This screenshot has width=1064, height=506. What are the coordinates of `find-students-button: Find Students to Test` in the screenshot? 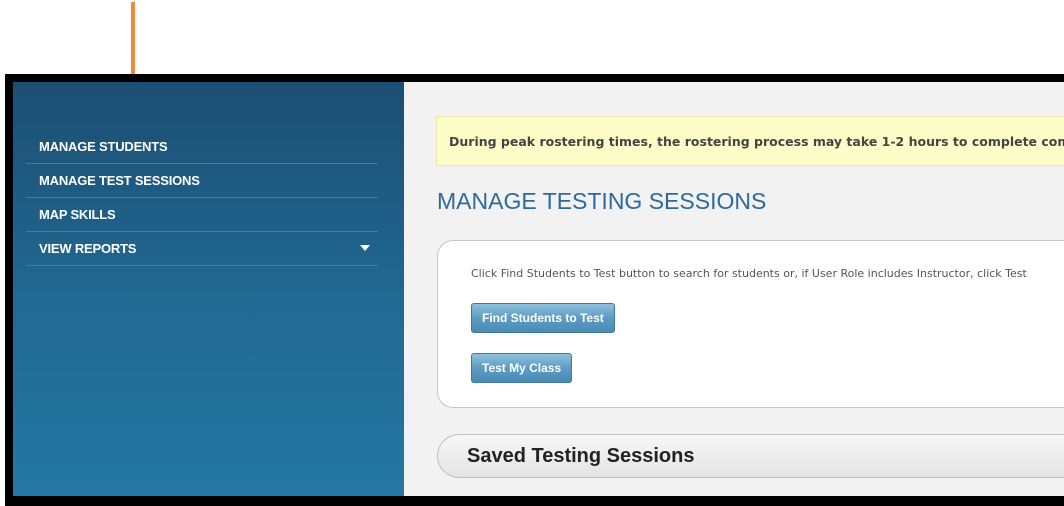 It's located at (543, 318).